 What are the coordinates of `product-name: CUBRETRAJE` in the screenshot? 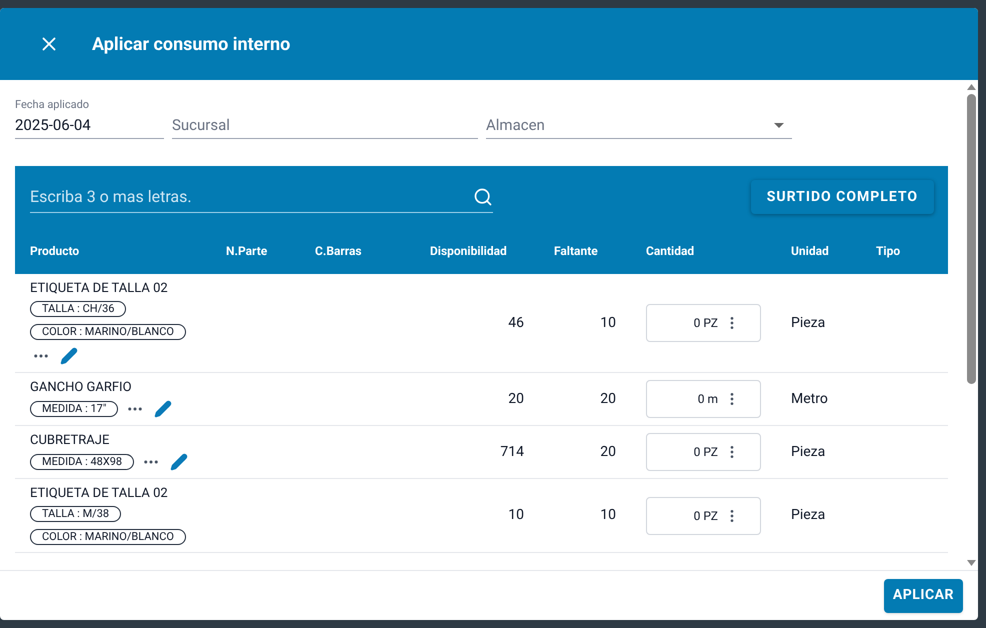 It's located at (70, 441).